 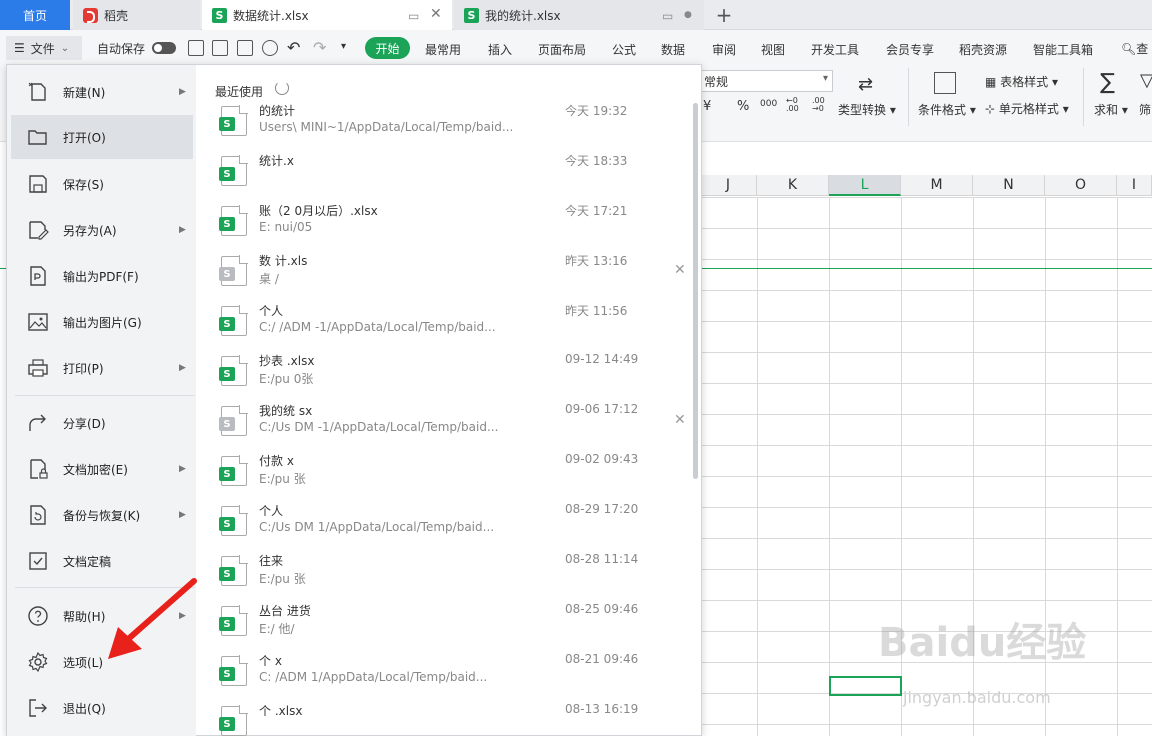 What do you see at coordinates (793, 185) in the screenshot?
I see `column-header-k: K` at bounding box center [793, 185].